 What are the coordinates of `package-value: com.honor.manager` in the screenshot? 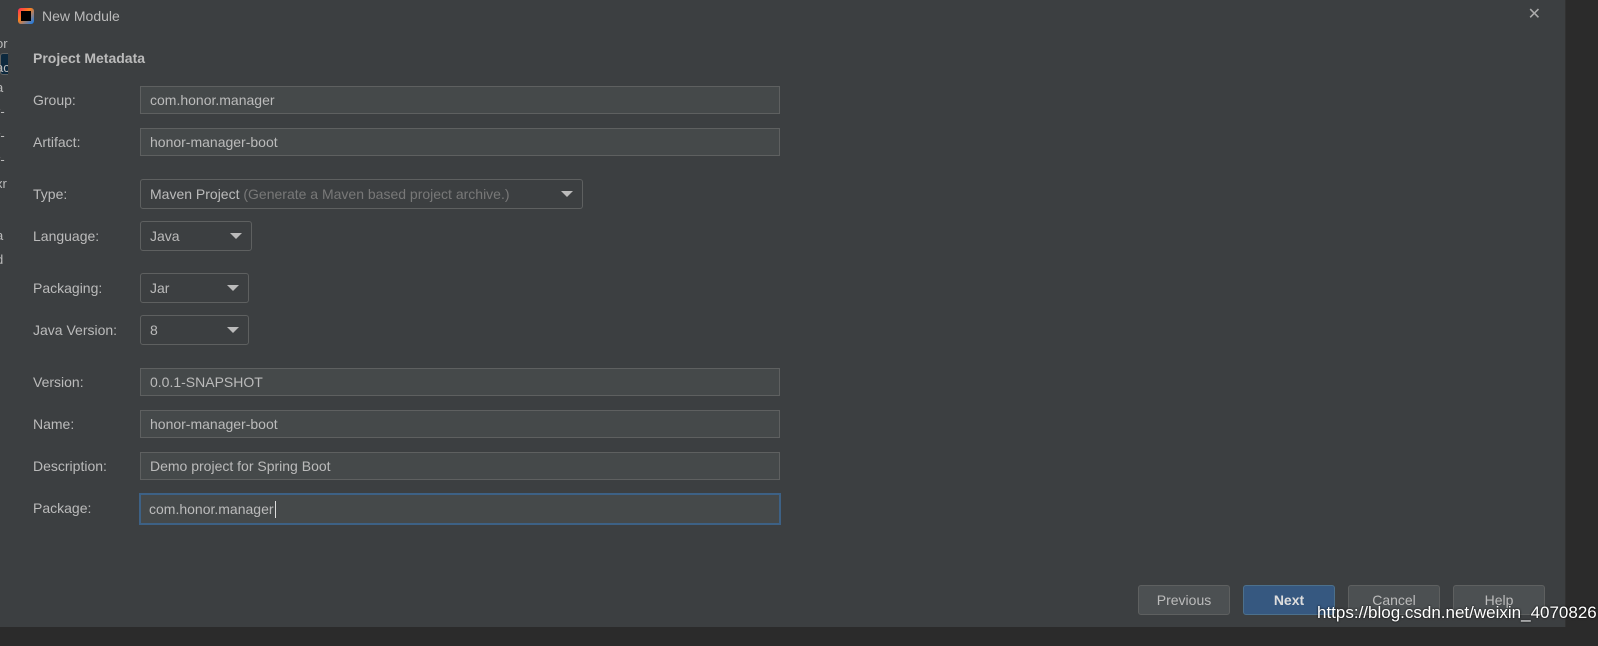 It's located at (211, 509).